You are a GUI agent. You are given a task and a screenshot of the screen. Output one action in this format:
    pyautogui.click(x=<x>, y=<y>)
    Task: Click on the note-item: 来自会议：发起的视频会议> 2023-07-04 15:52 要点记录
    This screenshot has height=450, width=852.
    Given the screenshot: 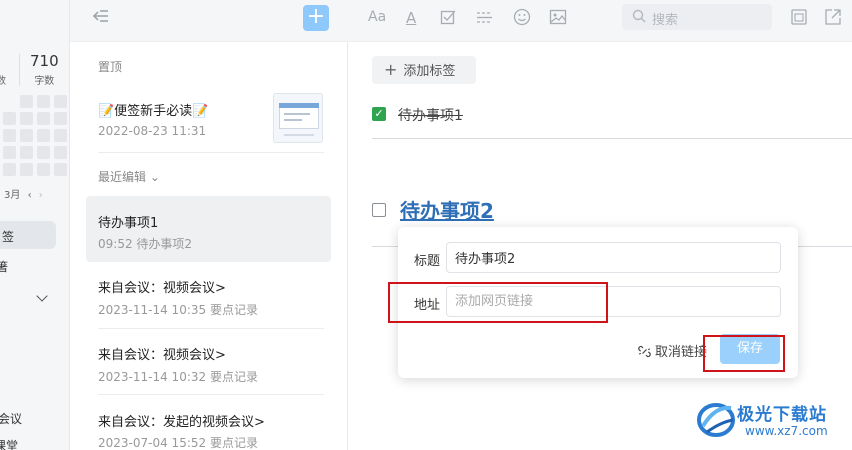 What is the action you would take?
    pyautogui.click(x=208, y=423)
    